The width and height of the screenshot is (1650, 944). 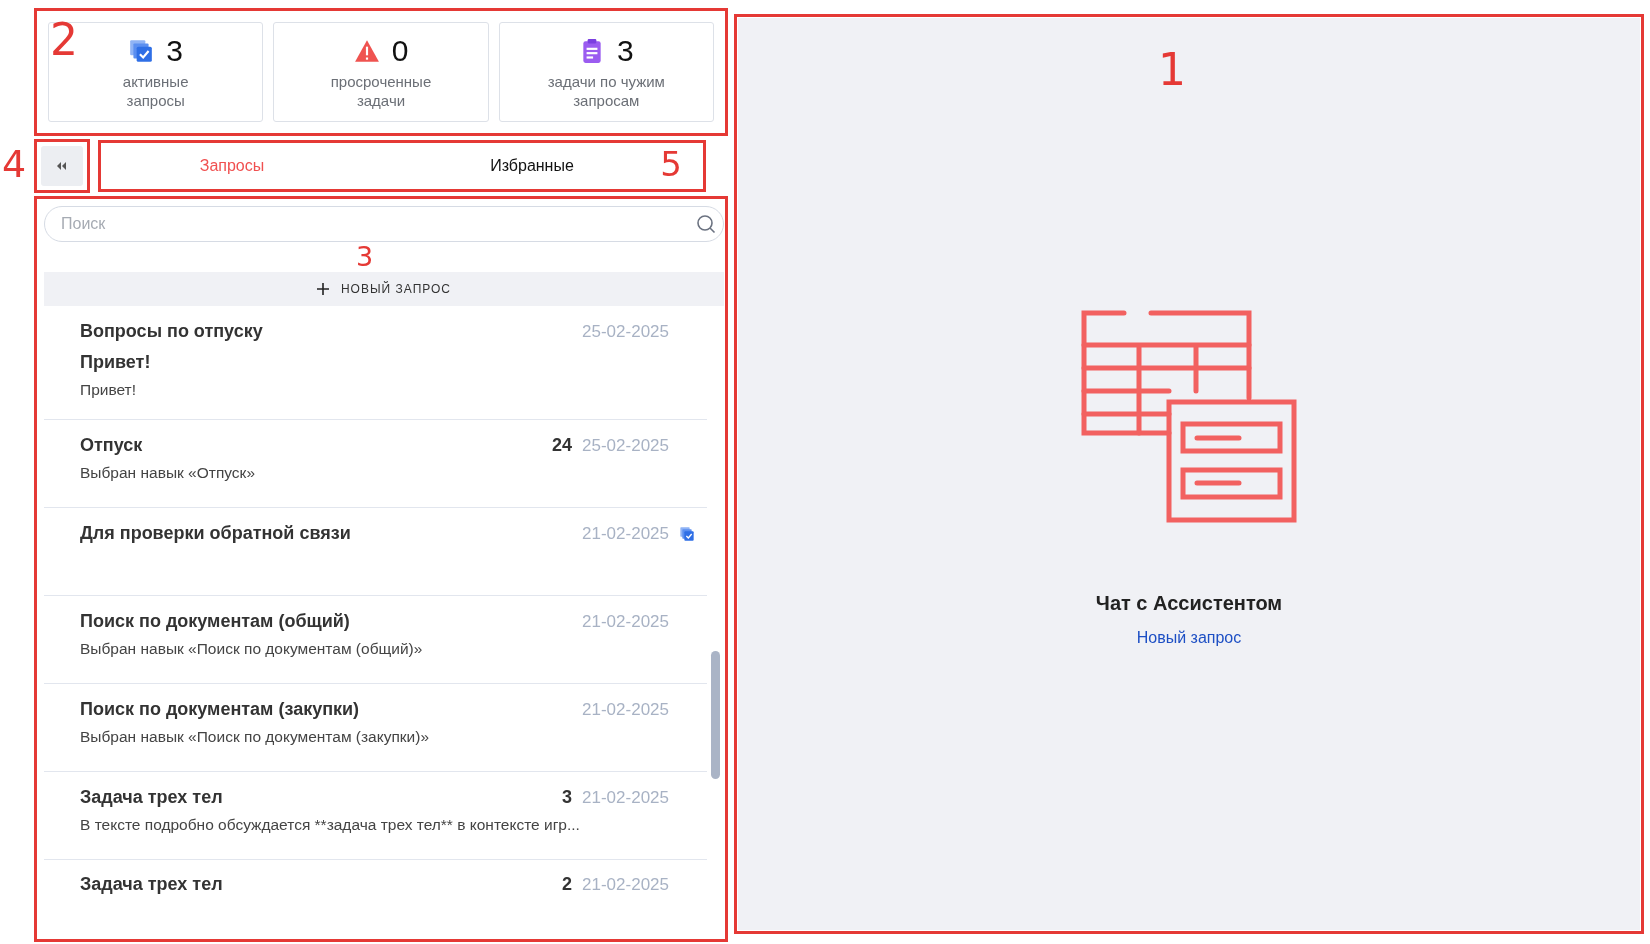 I want to click on request-preview: Выбран навык «Отпуск», so click(x=168, y=473).